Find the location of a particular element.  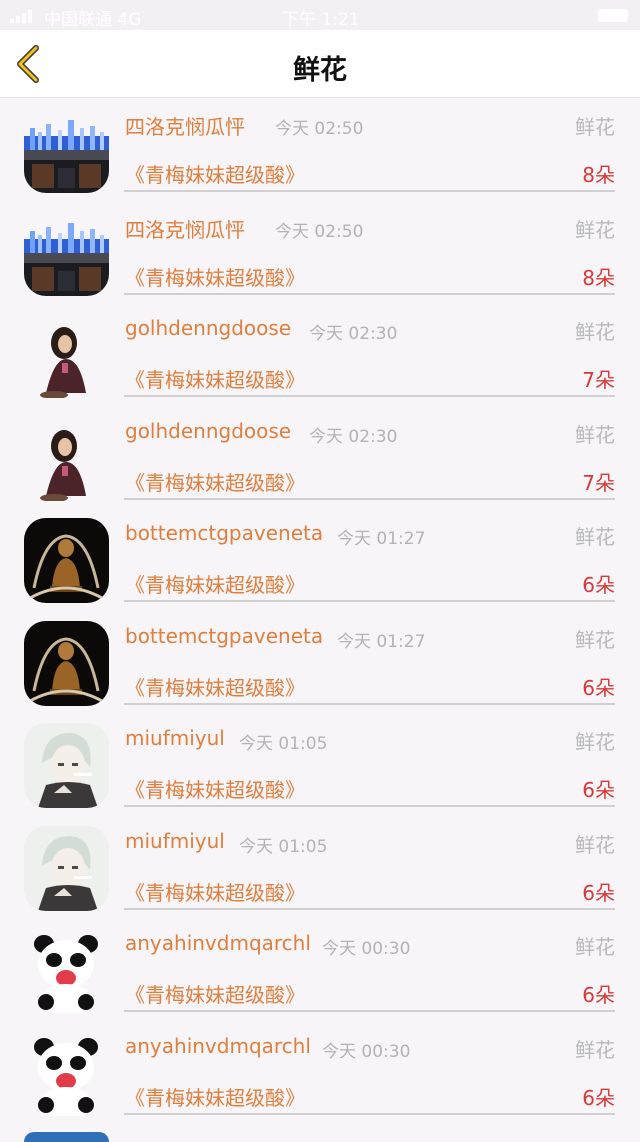

status-time: 下午 1:21 is located at coordinates (321, 20).